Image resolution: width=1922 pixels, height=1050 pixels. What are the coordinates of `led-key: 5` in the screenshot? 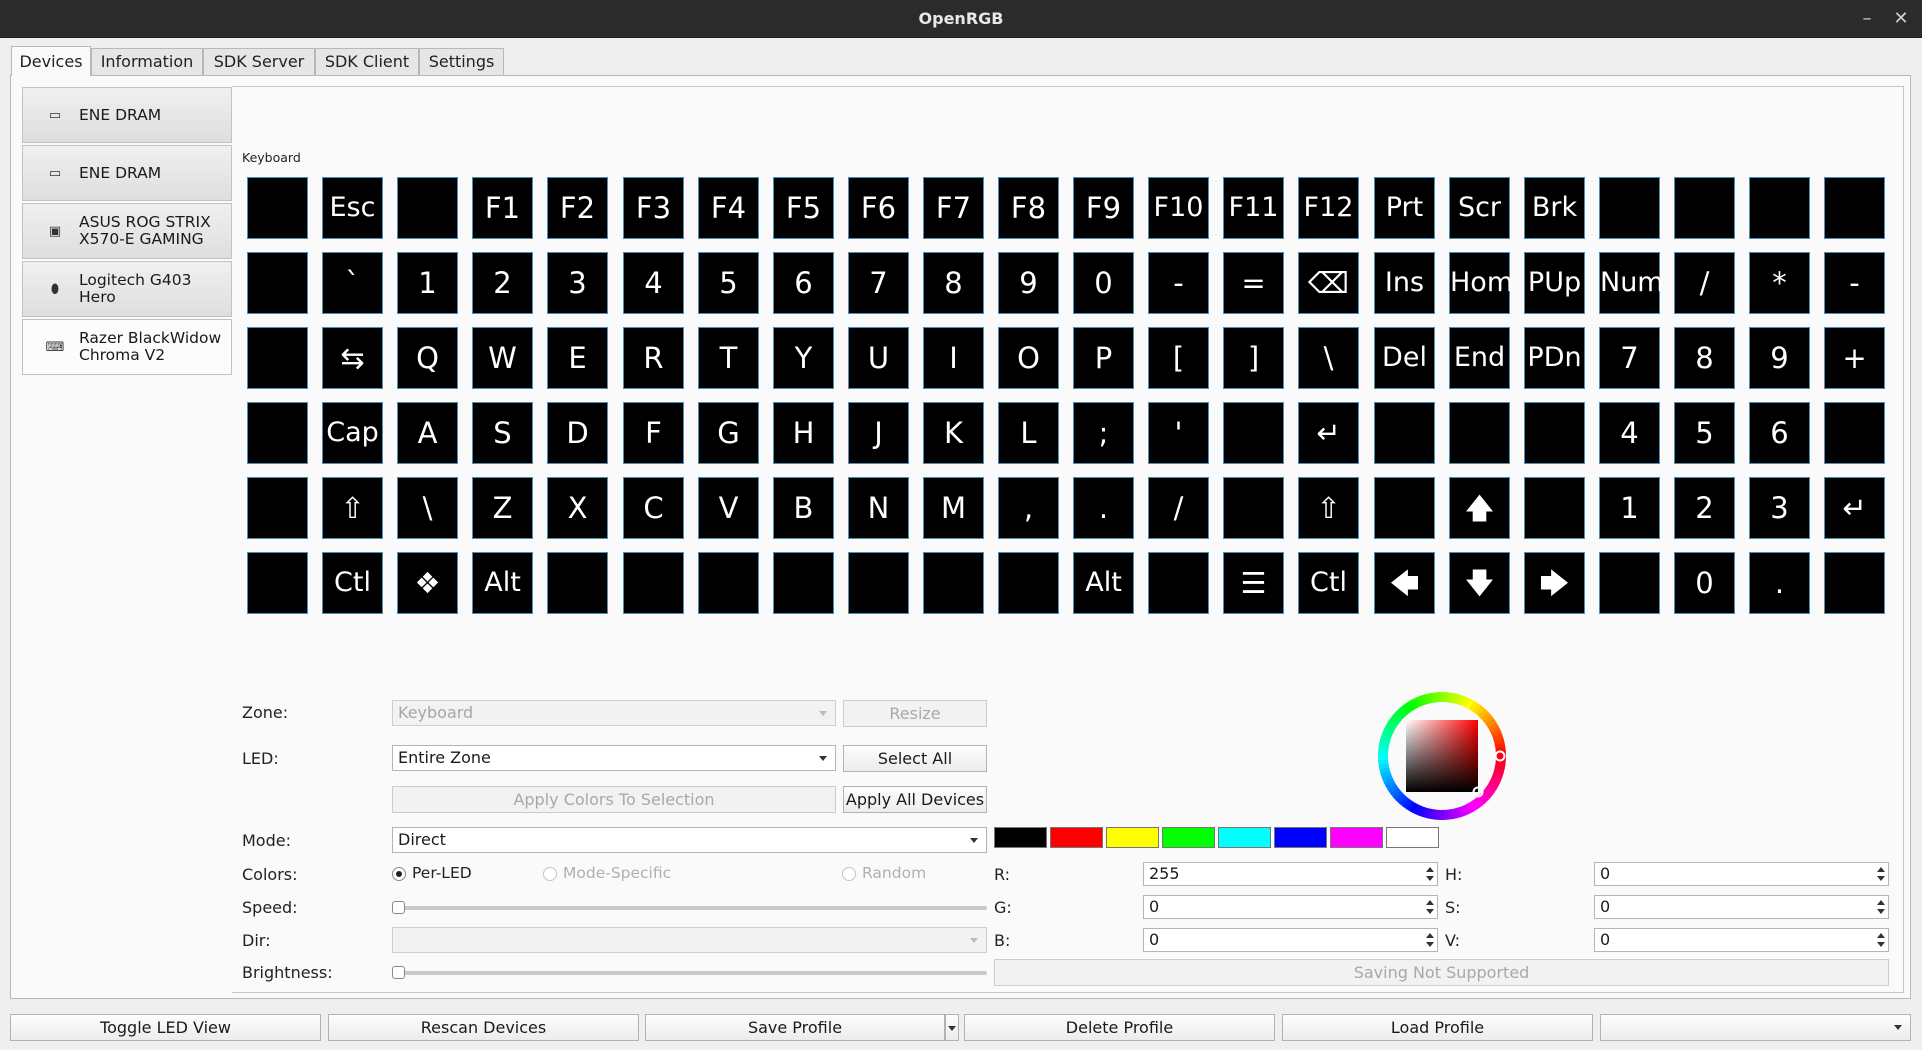 It's located at (728, 283).